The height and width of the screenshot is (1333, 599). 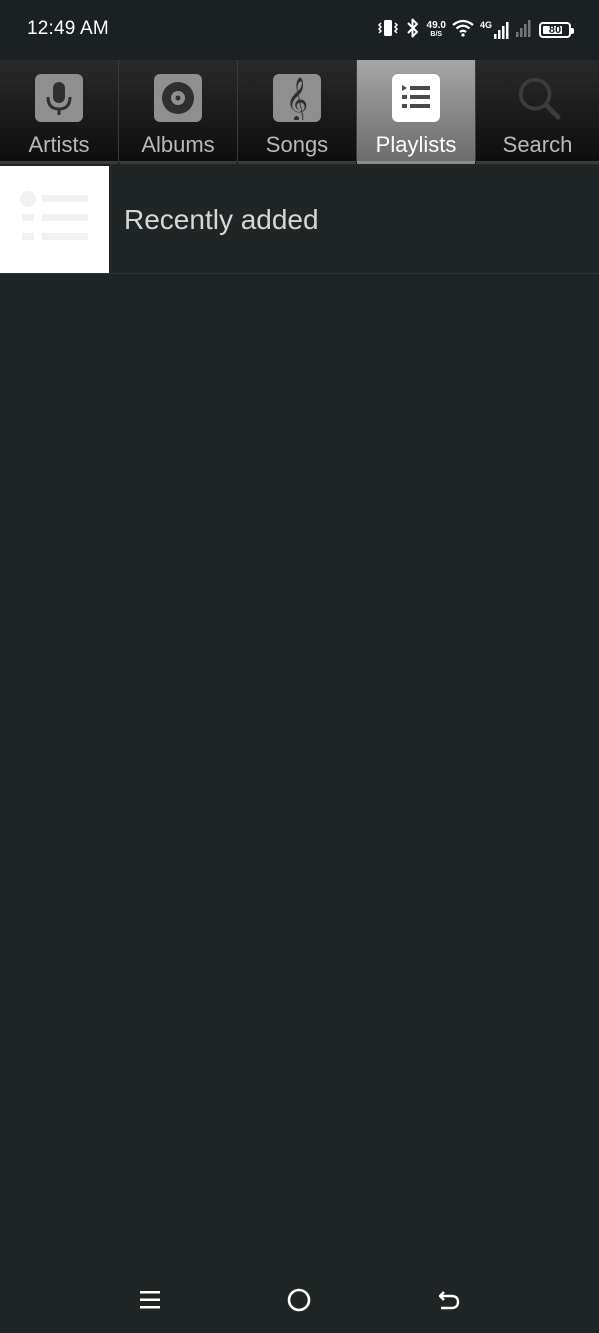 I want to click on battery-text: 80, so click(x=555, y=30).